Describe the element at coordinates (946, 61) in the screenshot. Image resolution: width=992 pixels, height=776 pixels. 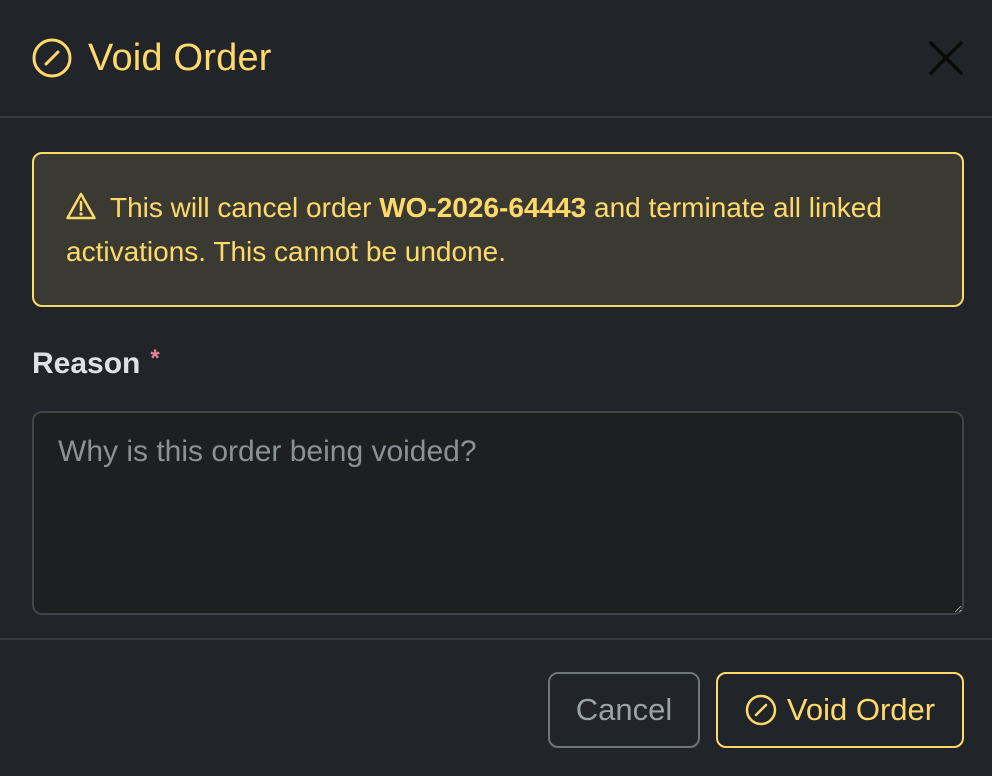
I see `close-icon` at that location.